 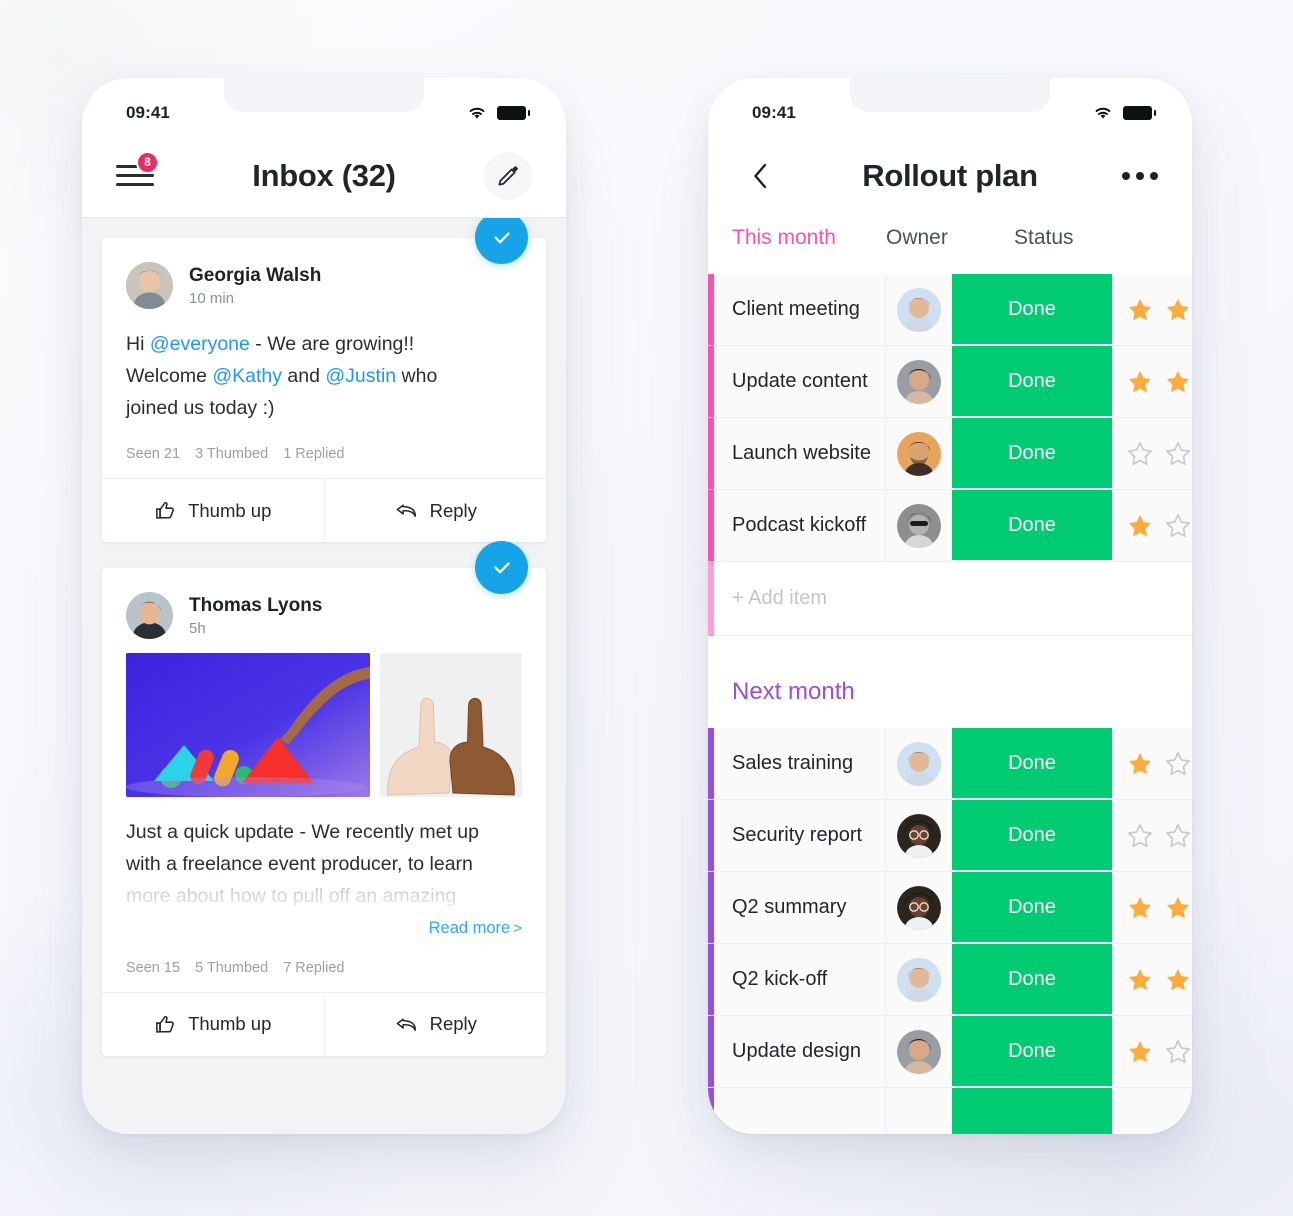 I want to click on table-row: Sales training Done, so click(x=950, y=764).